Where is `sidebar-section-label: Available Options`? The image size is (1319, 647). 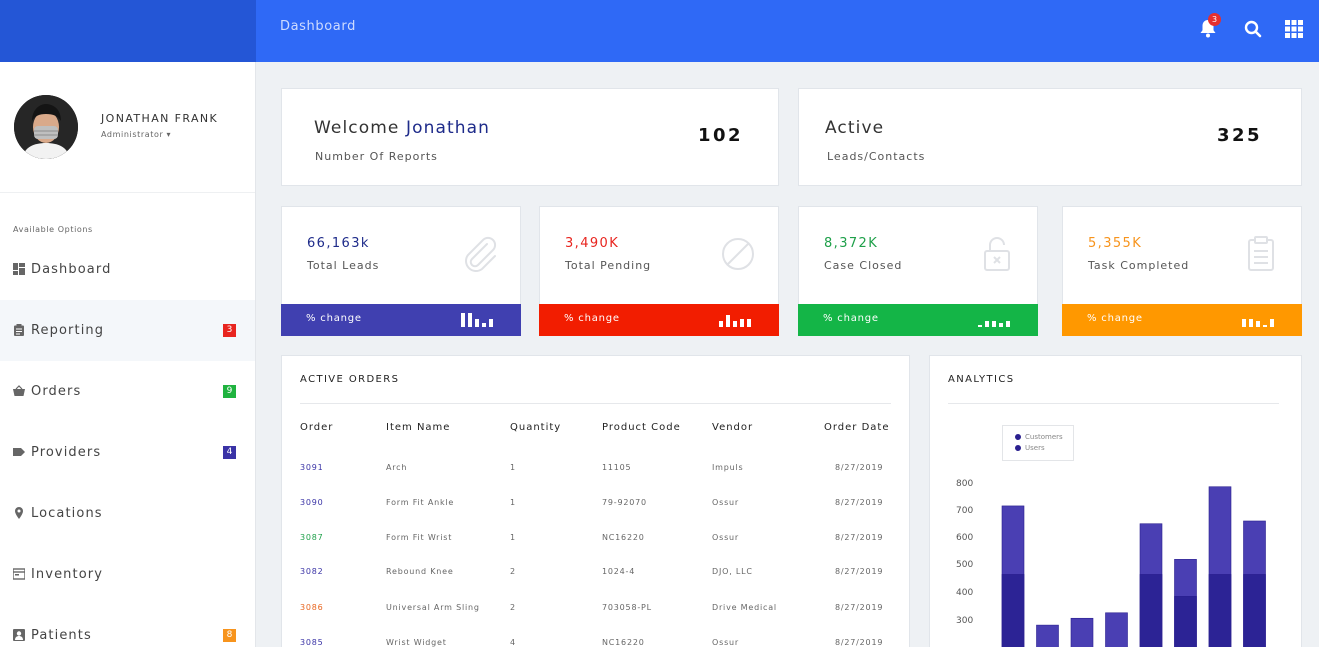
sidebar-section-label: Available Options is located at coordinates (53, 229).